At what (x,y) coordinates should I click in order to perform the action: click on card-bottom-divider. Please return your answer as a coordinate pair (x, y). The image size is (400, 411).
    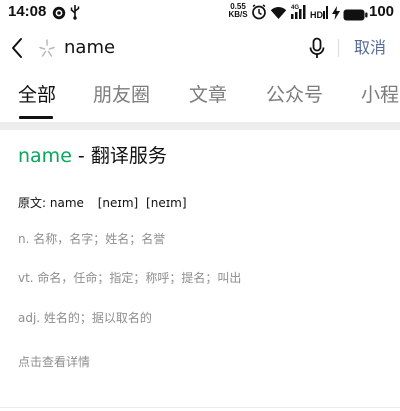
    Looking at the image, I should click on (200, 407).